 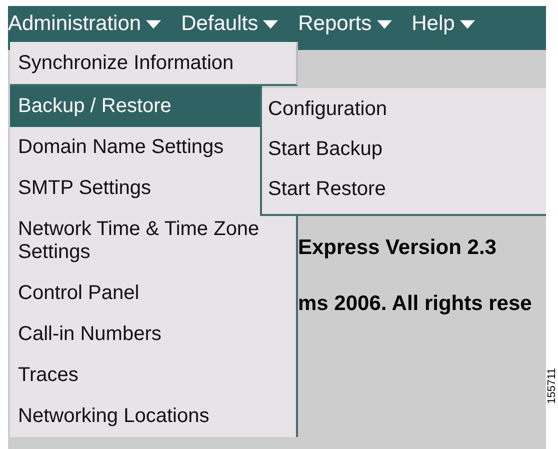 What do you see at coordinates (229, 24) in the screenshot?
I see `menu-bar-item: Defaults` at bounding box center [229, 24].